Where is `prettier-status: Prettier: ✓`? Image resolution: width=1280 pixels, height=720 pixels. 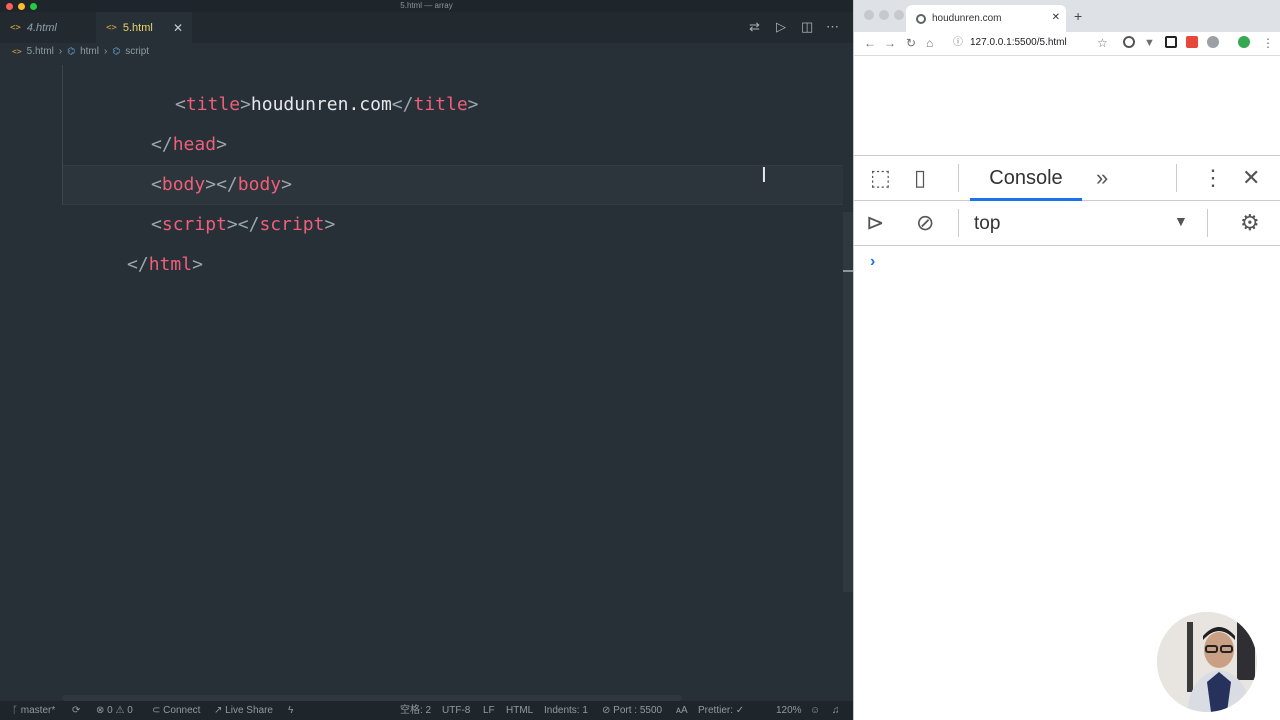 prettier-status: Prettier: ✓ is located at coordinates (721, 710).